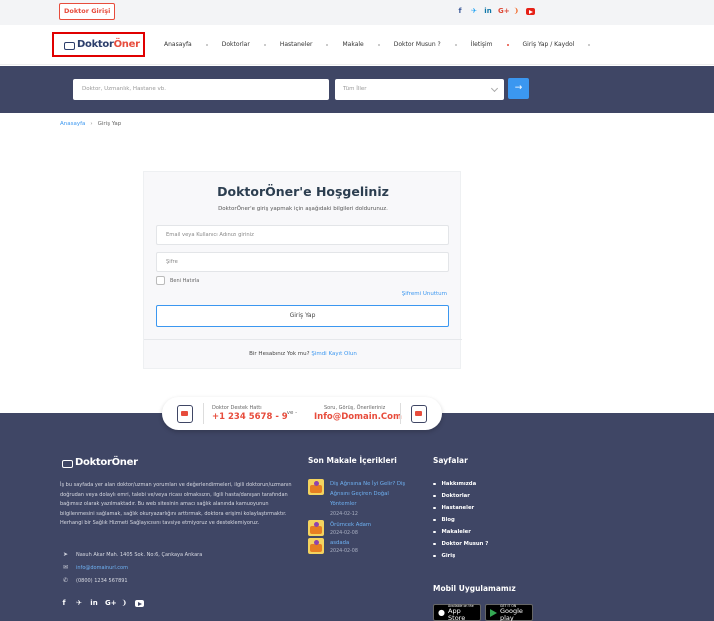 The height and width of the screenshot is (621, 714). I want to click on page-link-articles: Makaleler, so click(460, 532).